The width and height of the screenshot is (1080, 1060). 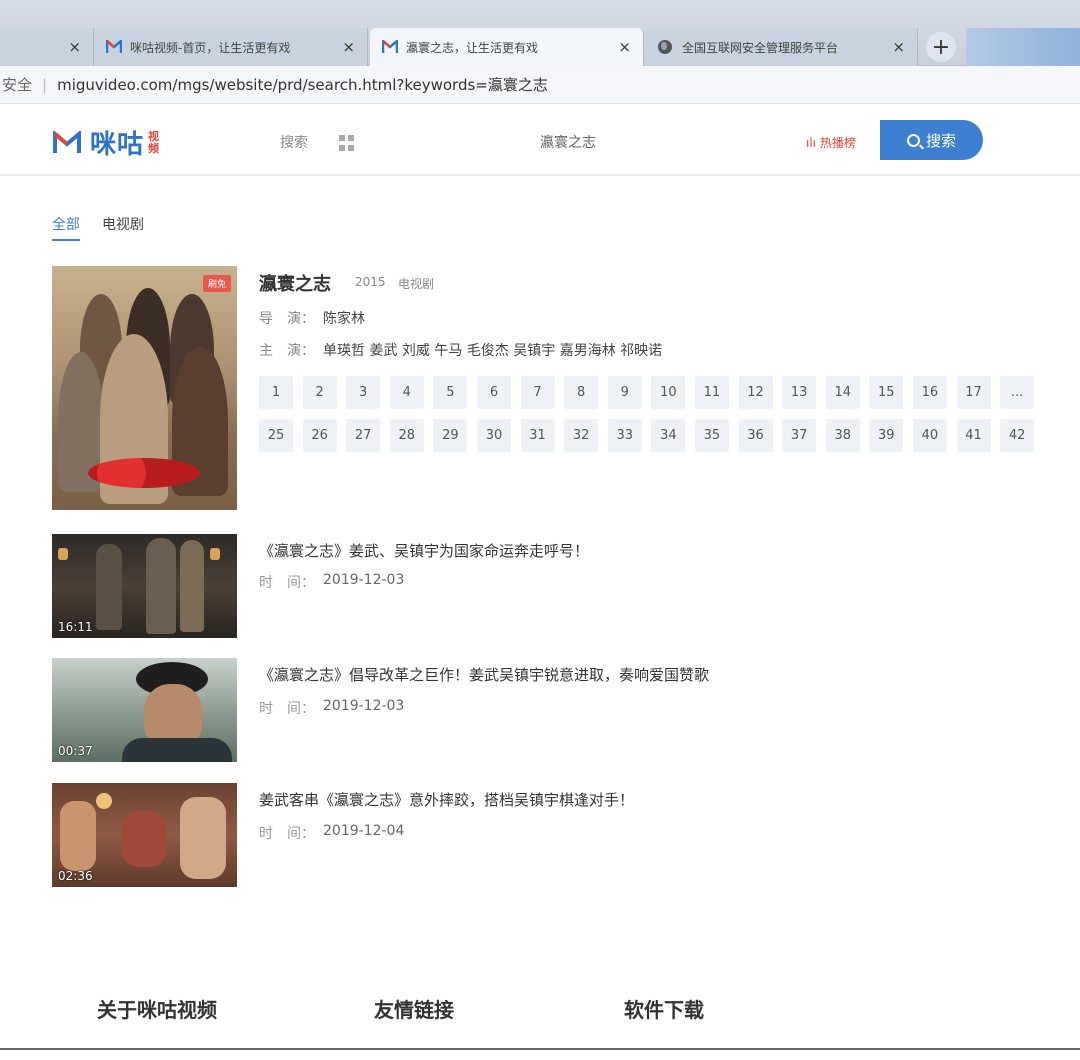 I want to click on episode-button: 5, so click(x=450, y=392).